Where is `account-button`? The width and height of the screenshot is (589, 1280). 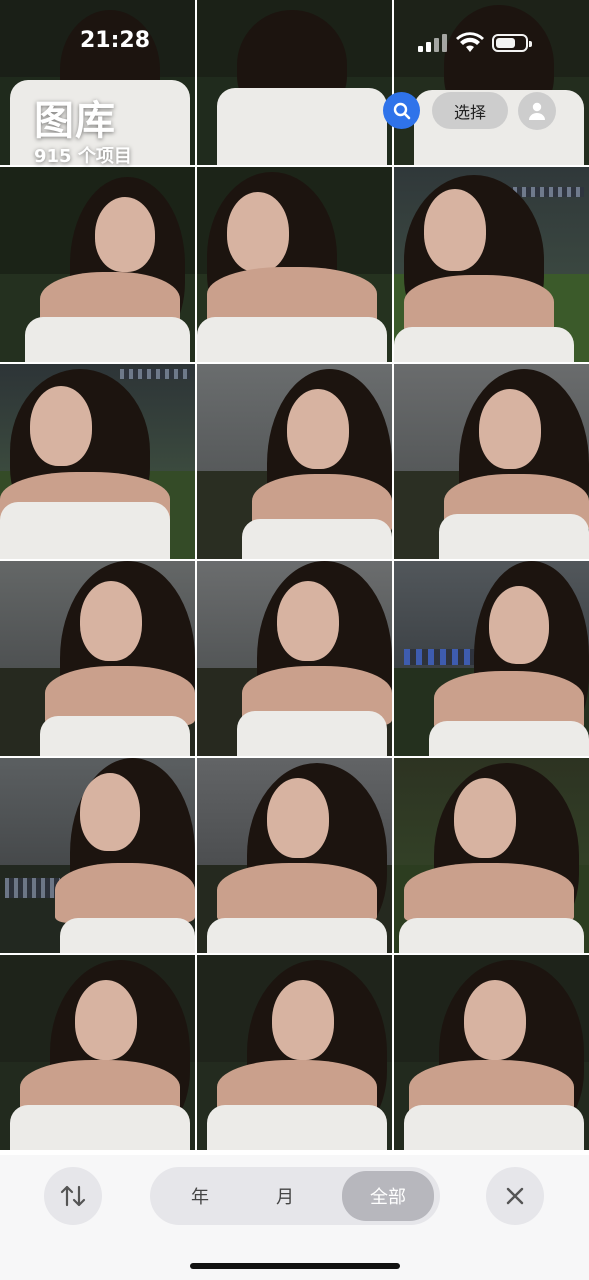 account-button is located at coordinates (537, 111).